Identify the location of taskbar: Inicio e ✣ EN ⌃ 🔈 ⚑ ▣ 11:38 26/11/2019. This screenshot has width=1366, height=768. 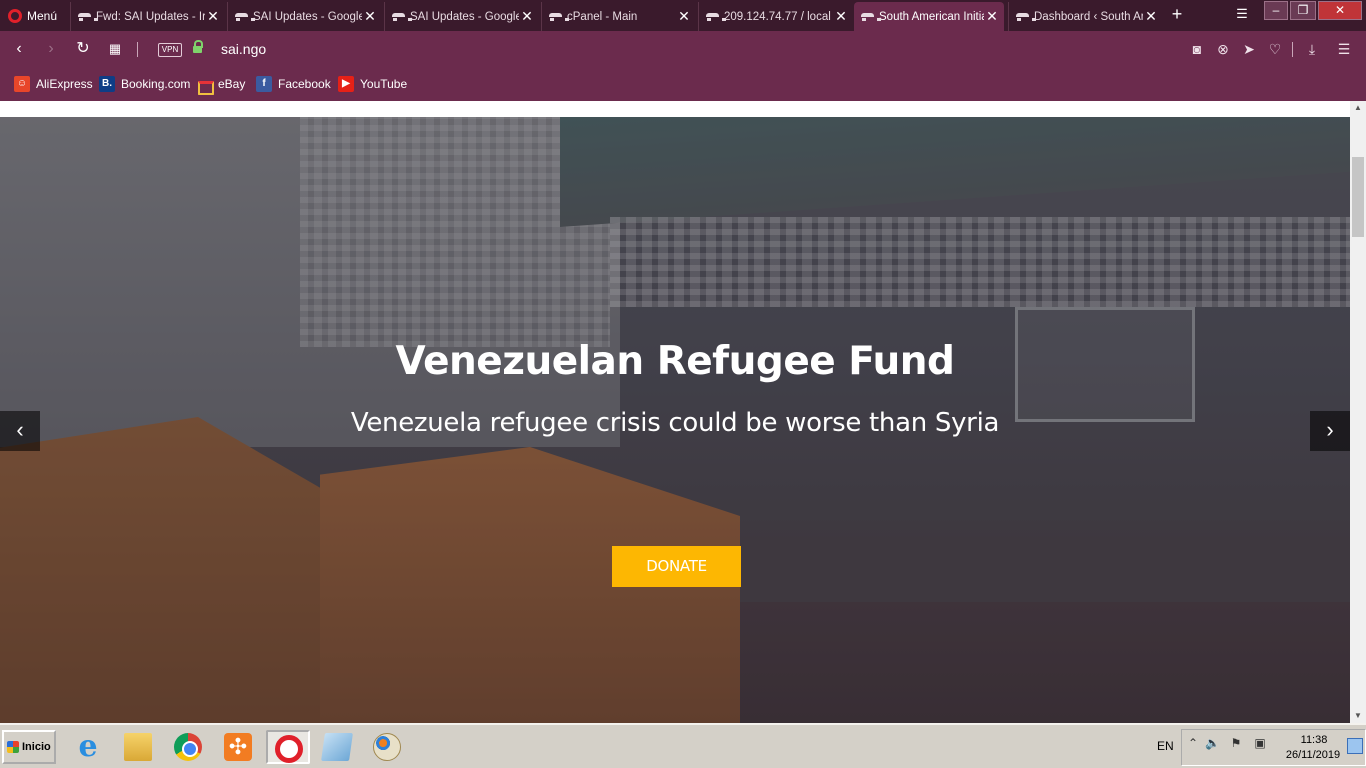
(683, 745).